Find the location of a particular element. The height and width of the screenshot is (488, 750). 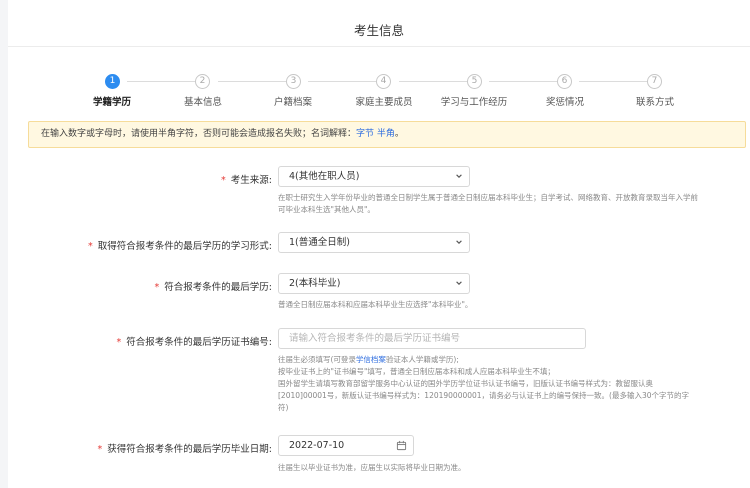

step-7-label: 联系方式 is located at coordinates (655, 101).